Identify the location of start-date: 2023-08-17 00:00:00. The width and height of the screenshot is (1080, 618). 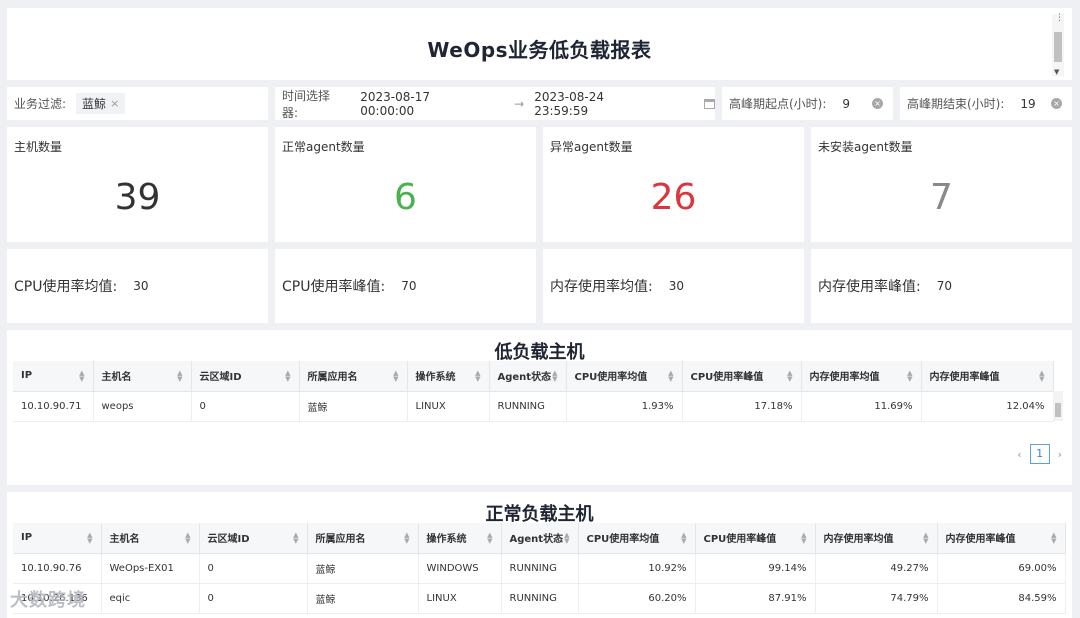
(423, 104).